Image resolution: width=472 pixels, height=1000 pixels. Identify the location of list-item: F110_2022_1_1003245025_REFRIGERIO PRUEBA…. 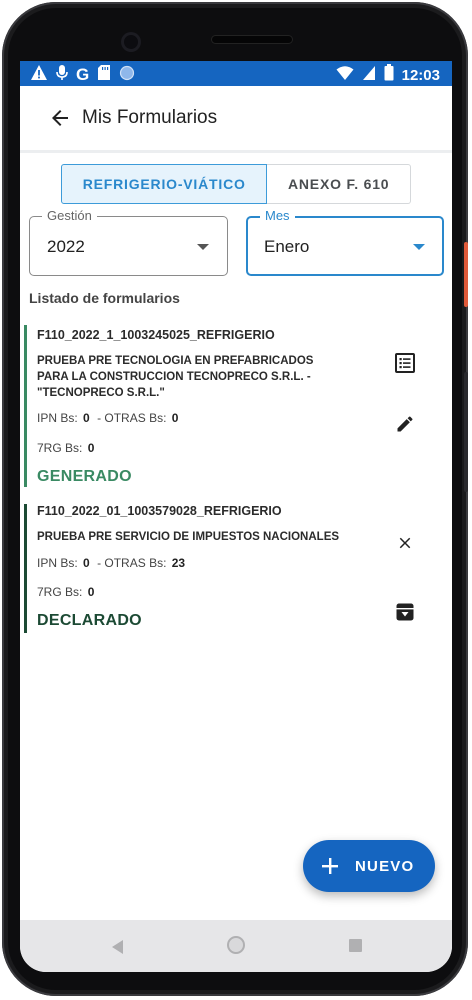
(234, 406).